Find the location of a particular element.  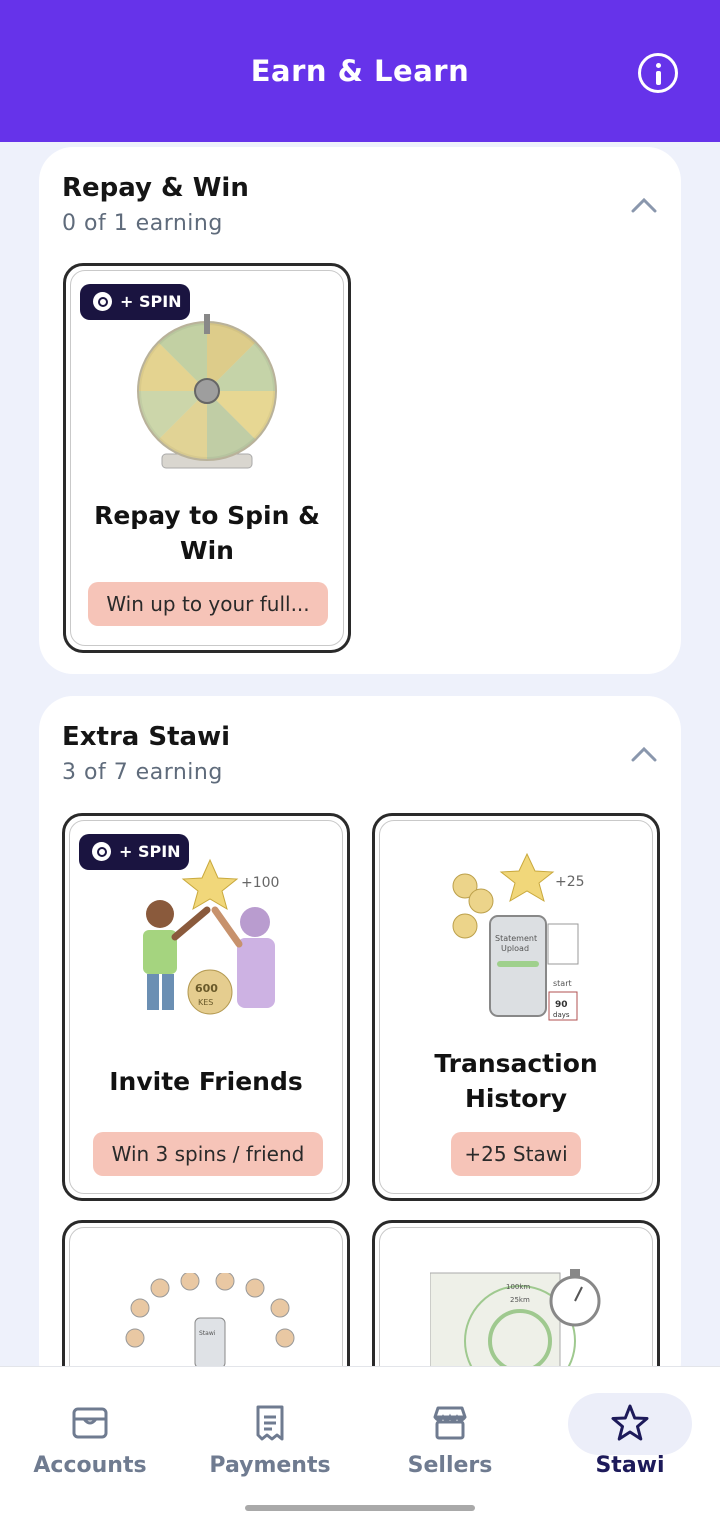

card-title: Transaction History is located at coordinates (516, 1081).